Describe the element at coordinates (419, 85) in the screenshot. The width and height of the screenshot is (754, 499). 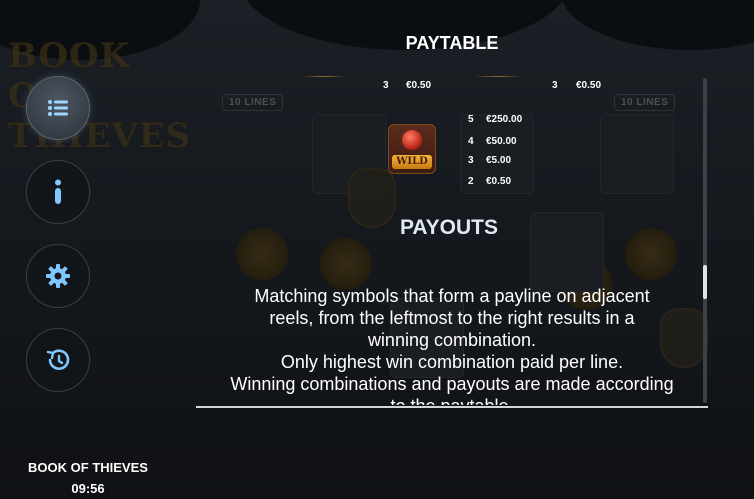
I see `top-pay-value-1: €0.50` at that location.